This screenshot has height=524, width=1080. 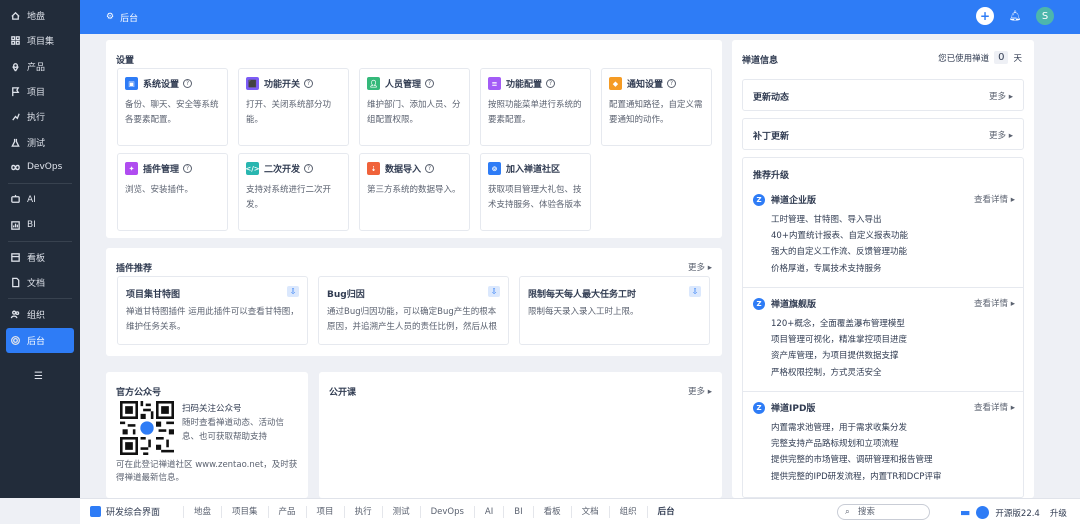 What do you see at coordinates (517, 511) in the screenshot?
I see `bottom-nav-item: BI` at bounding box center [517, 511].